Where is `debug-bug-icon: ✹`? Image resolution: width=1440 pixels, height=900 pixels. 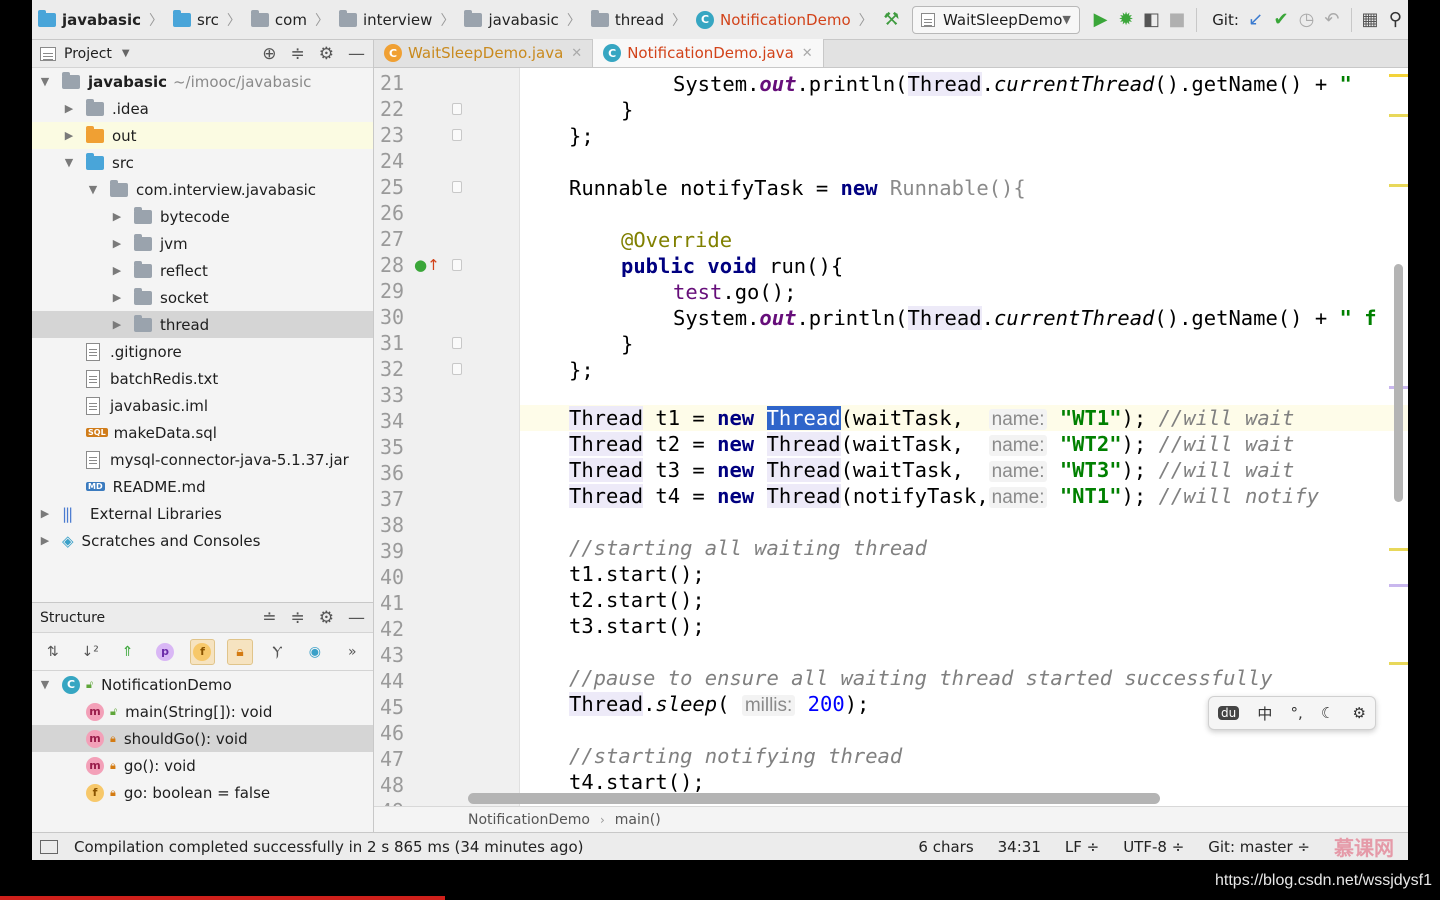
debug-bug-icon: ✹ is located at coordinates (1125, 20).